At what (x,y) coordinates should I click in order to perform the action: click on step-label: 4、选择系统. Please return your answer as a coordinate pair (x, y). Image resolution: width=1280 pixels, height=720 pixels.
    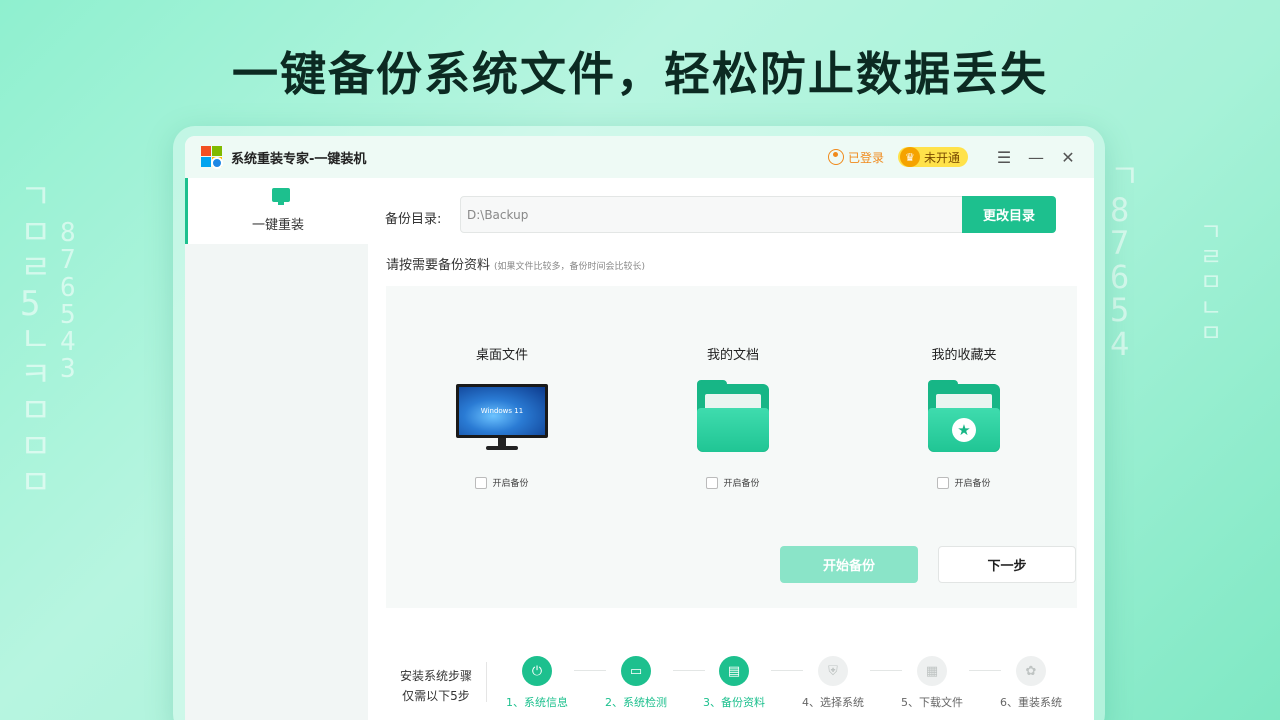
    Looking at the image, I should click on (833, 702).